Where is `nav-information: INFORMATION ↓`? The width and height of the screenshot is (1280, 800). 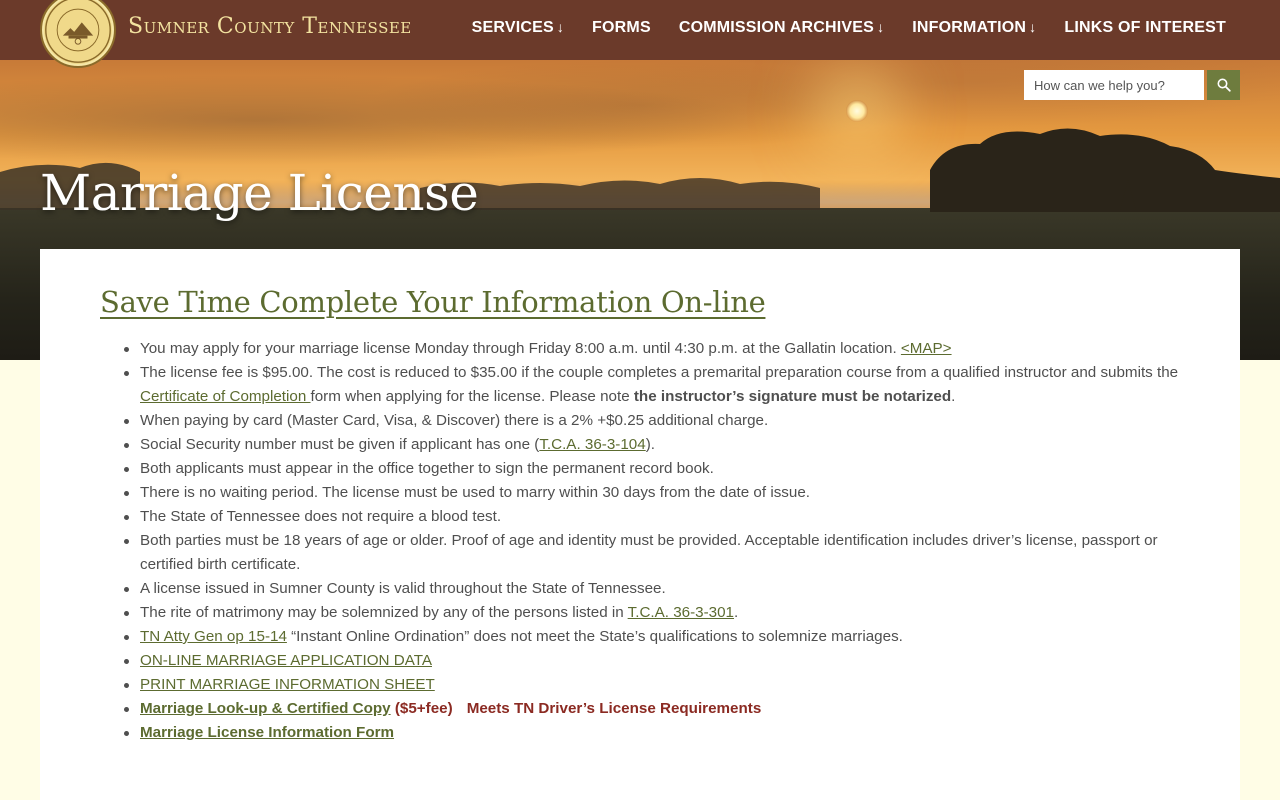
nav-information: INFORMATION ↓ is located at coordinates (974, 30).